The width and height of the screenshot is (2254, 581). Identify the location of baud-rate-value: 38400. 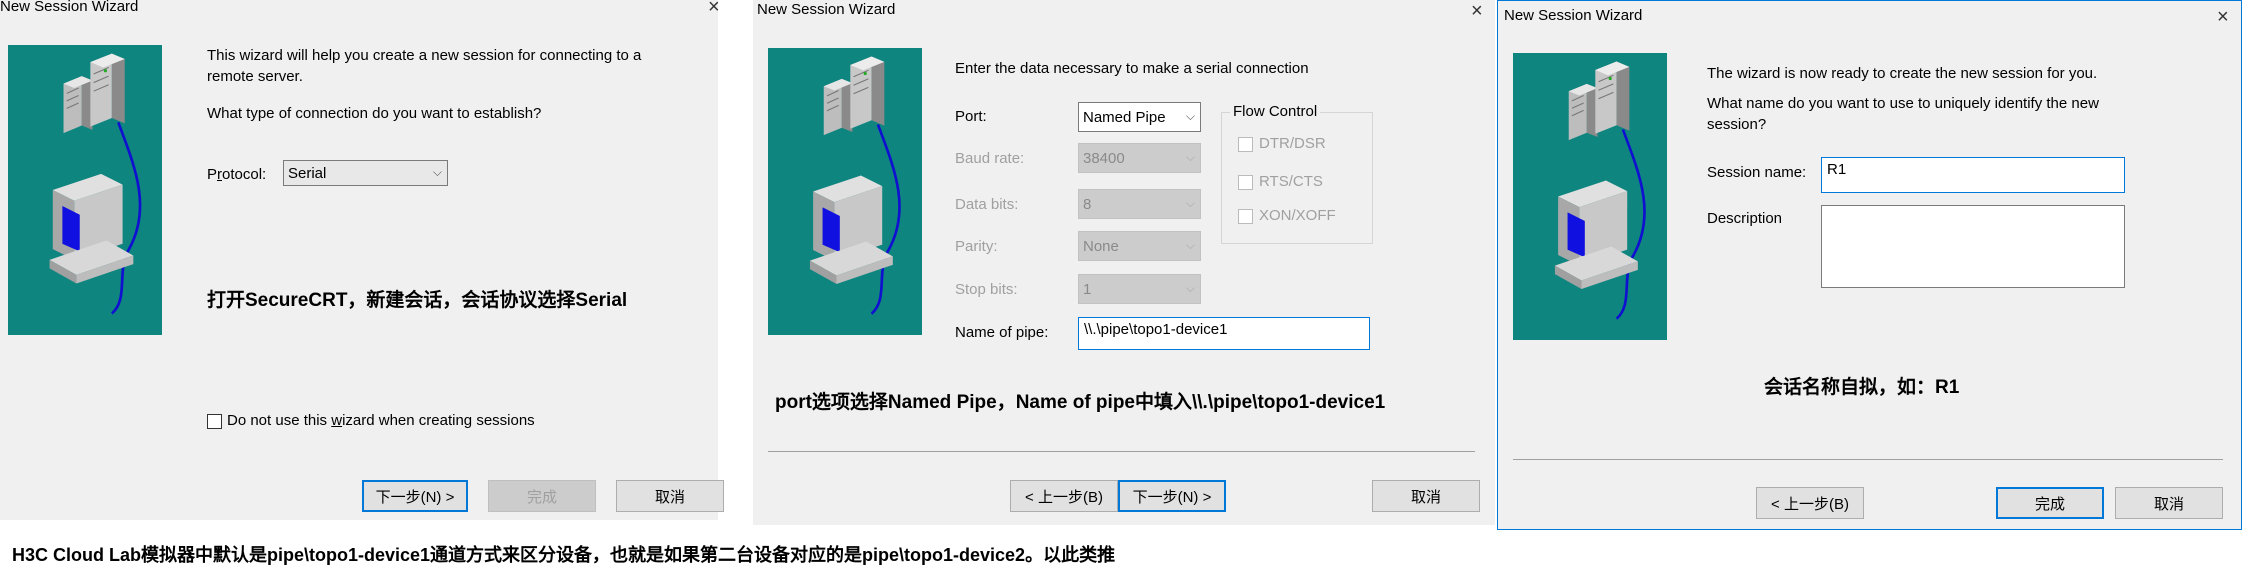
(1104, 158).